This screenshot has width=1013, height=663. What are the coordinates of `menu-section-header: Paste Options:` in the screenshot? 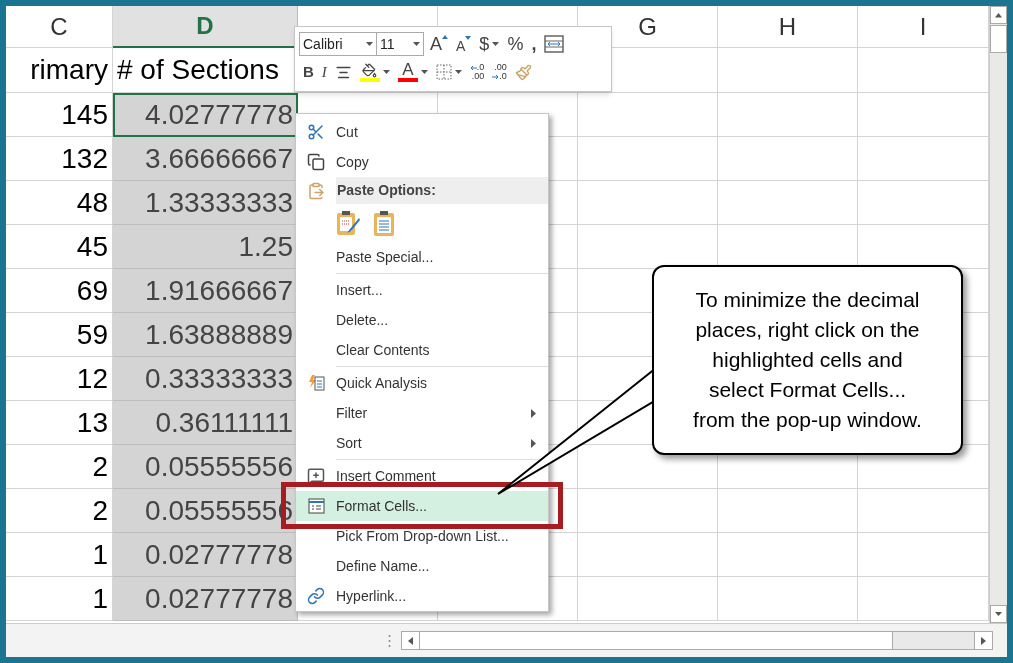 It's located at (442, 190).